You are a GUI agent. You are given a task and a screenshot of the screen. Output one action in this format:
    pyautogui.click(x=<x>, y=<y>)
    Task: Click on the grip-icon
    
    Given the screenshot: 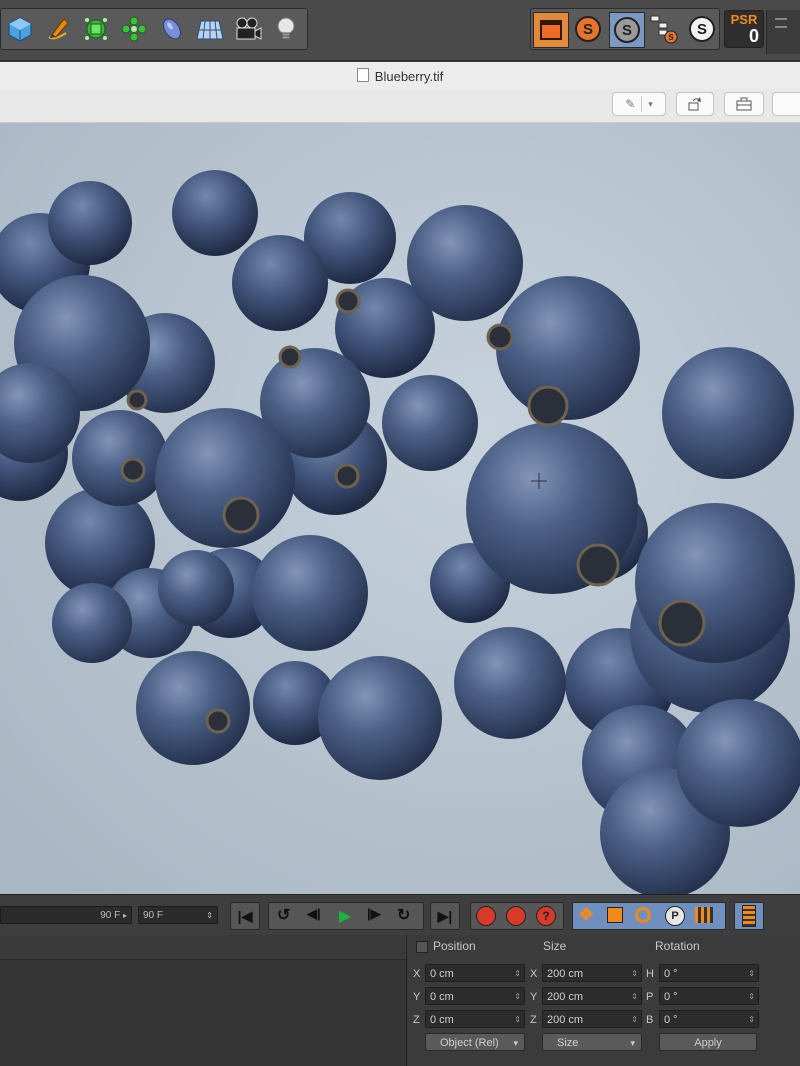 What is the action you would take?
    pyautogui.click(x=422, y=947)
    